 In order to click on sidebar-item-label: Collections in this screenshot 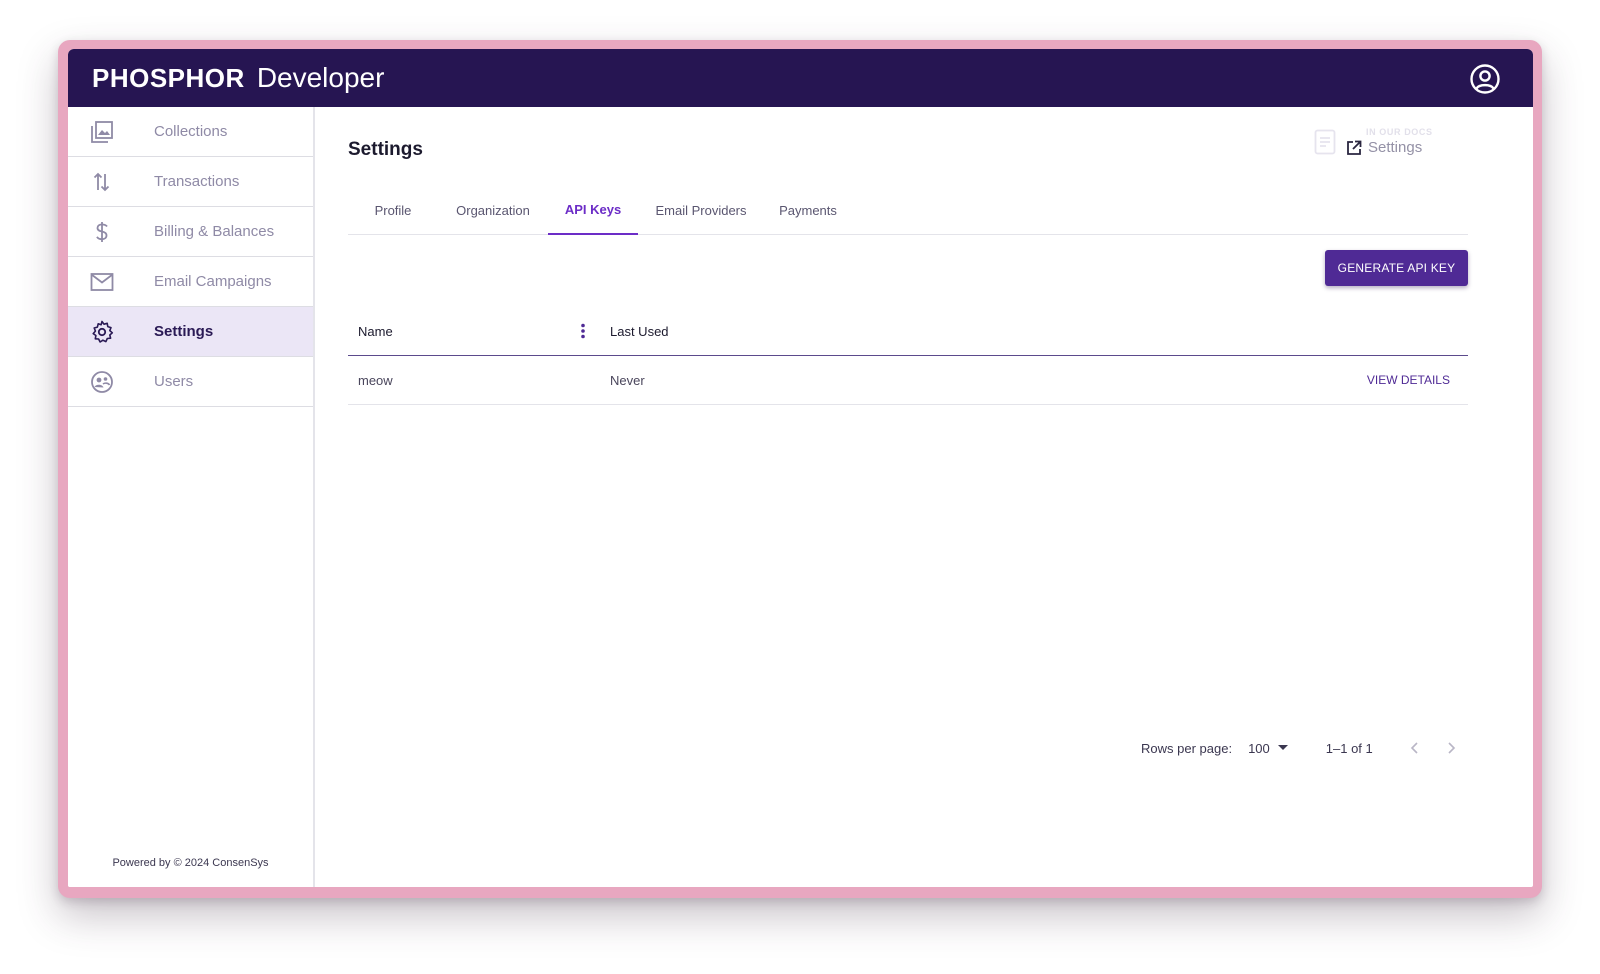, I will do `click(191, 131)`.